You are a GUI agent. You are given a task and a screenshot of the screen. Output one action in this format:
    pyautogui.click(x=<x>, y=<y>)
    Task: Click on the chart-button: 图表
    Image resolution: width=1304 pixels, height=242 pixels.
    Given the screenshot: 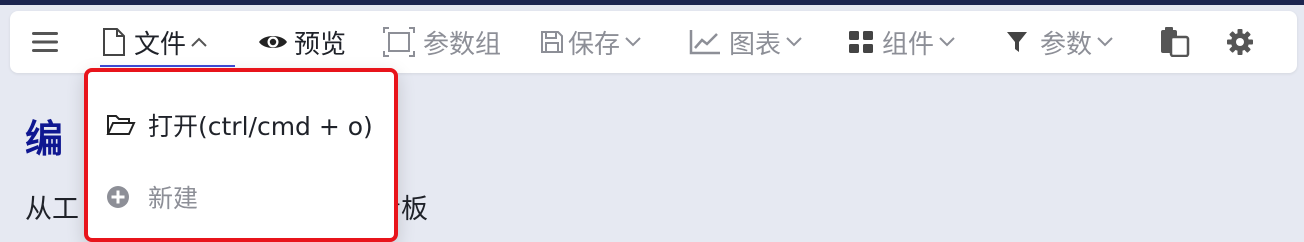 What is the action you would take?
    pyautogui.click(x=745, y=42)
    